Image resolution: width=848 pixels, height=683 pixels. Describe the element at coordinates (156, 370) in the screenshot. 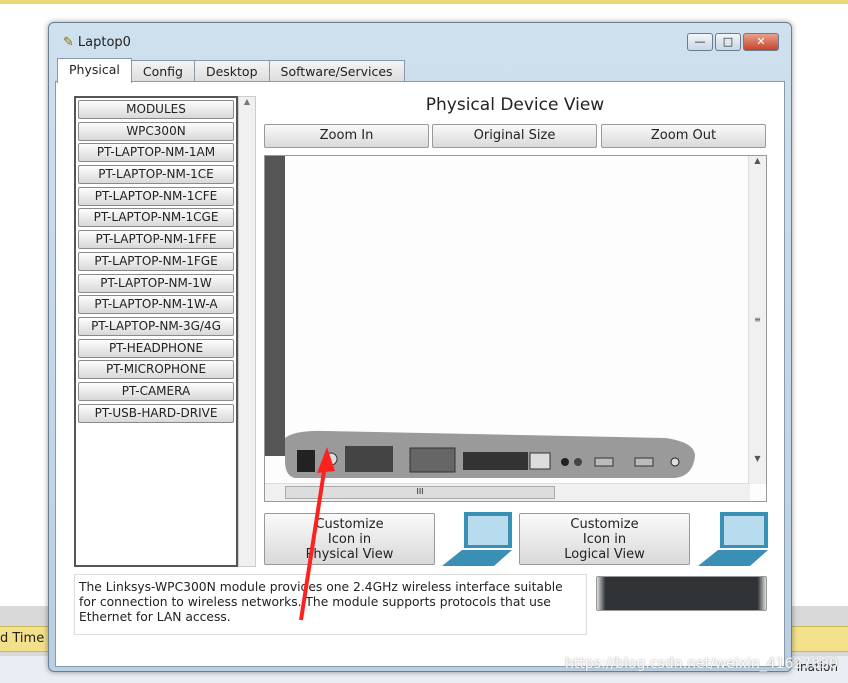

I see `module-item: PT-MICROPHONE` at that location.